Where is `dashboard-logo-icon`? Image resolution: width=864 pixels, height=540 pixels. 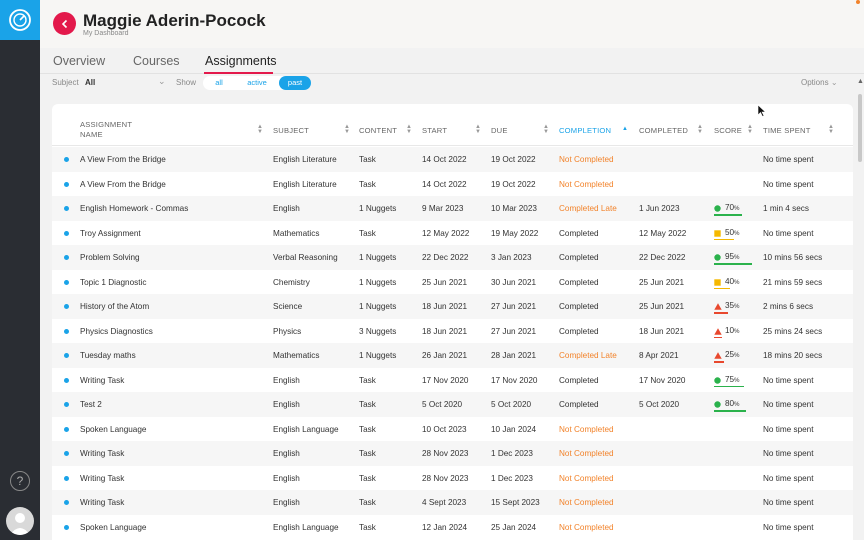
dashboard-logo-icon is located at coordinates (20, 20).